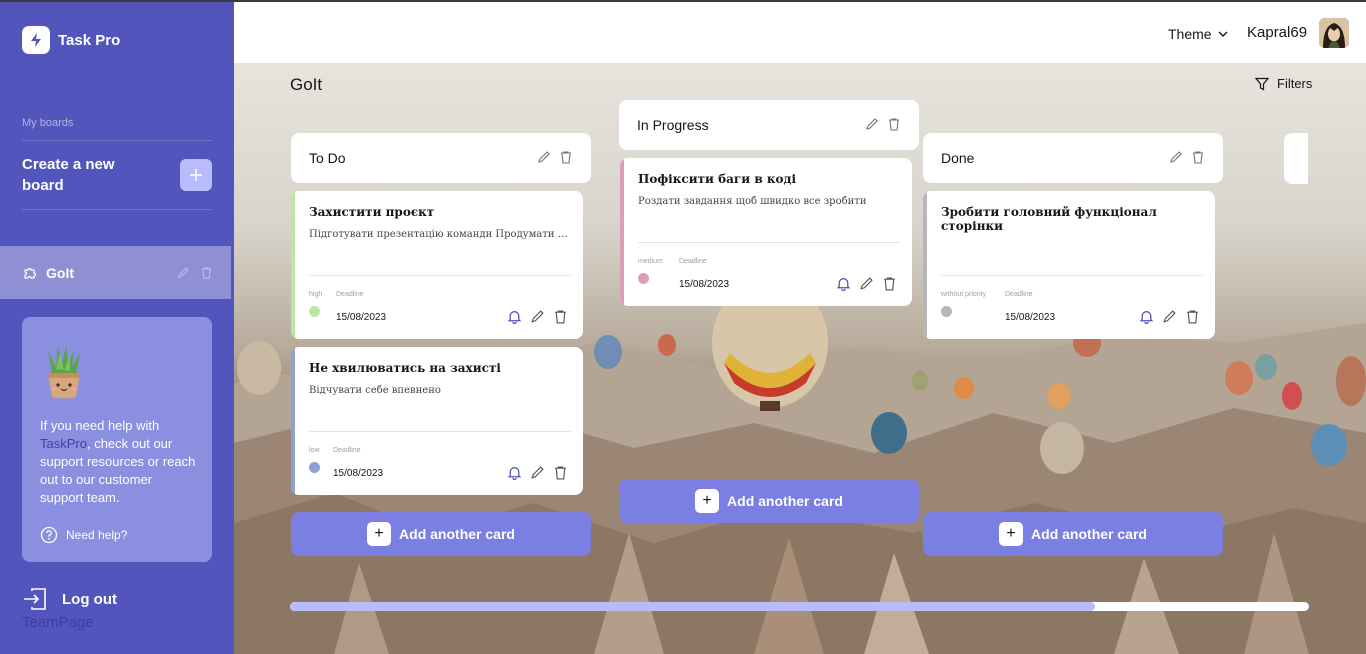 Image resolution: width=1366 pixels, height=654 pixels. What do you see at coordinates (1296, 158) in the screenshot?
I see `column-header-partial` at bounding box center [1296, 158].